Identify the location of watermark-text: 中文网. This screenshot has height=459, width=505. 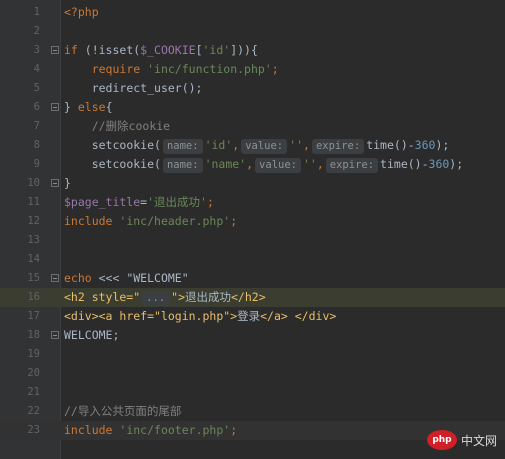
(478, 440).